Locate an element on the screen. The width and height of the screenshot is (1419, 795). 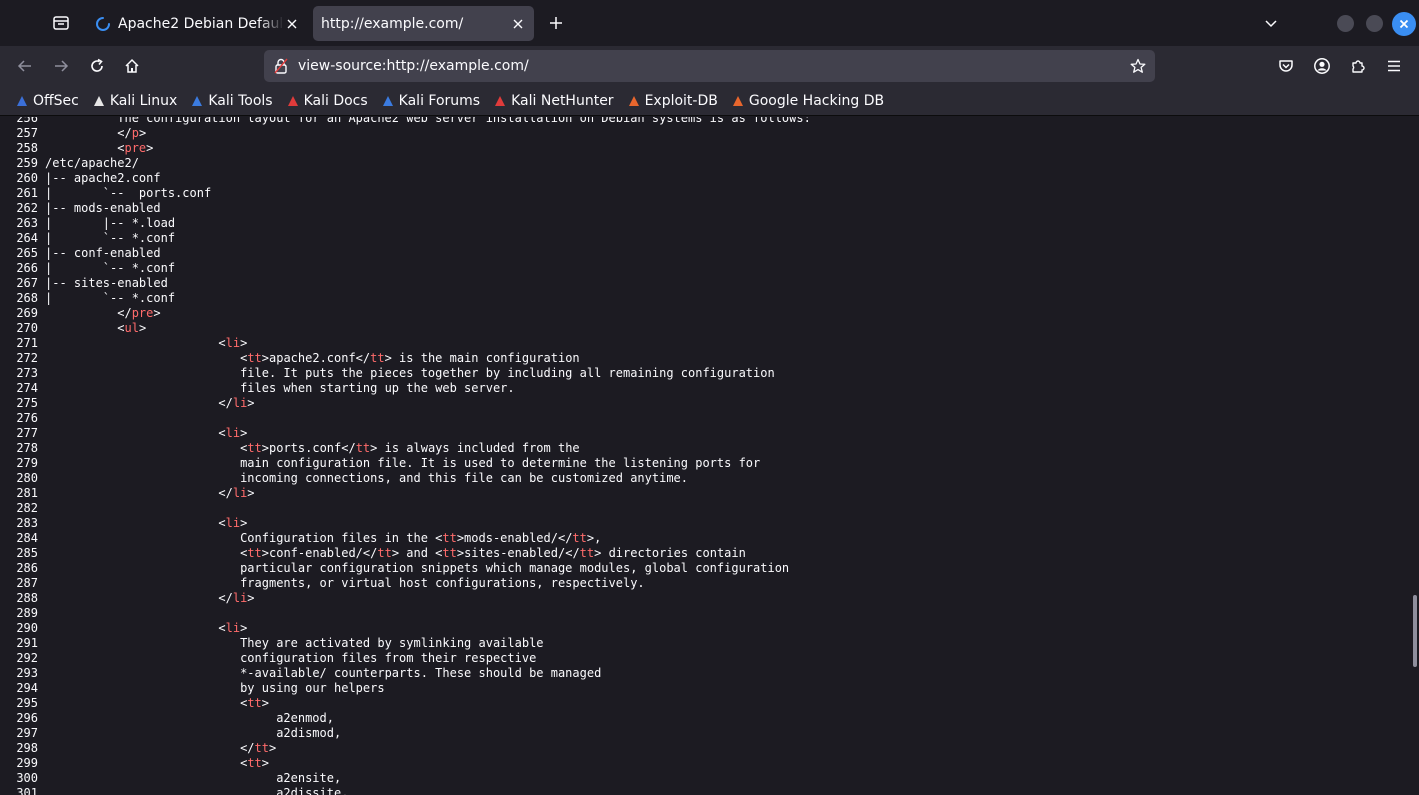
source-line: 290 <li> is located at coordinates (405, 628).